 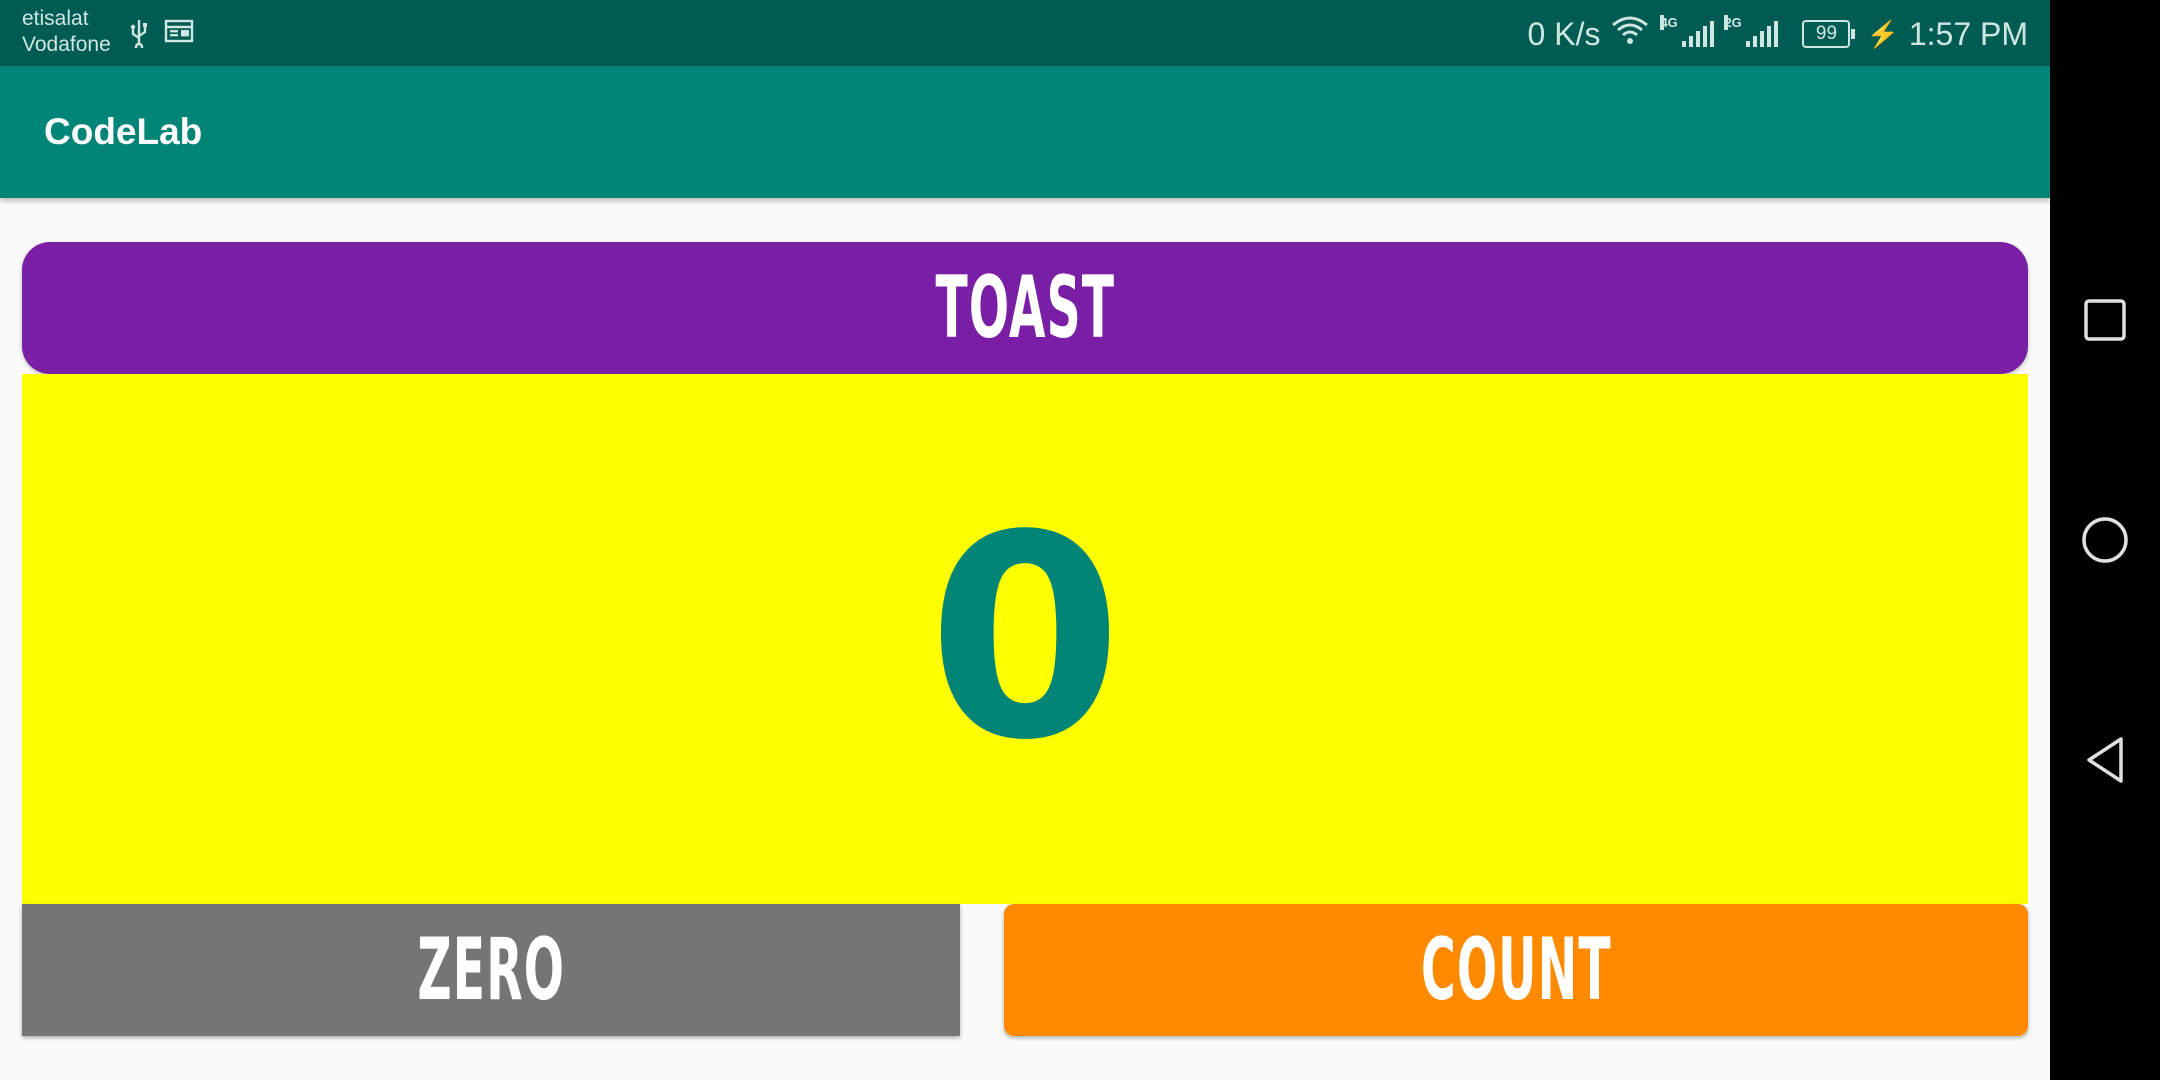 I want to click on network-2: 2G, so click(x=1733, y=22).